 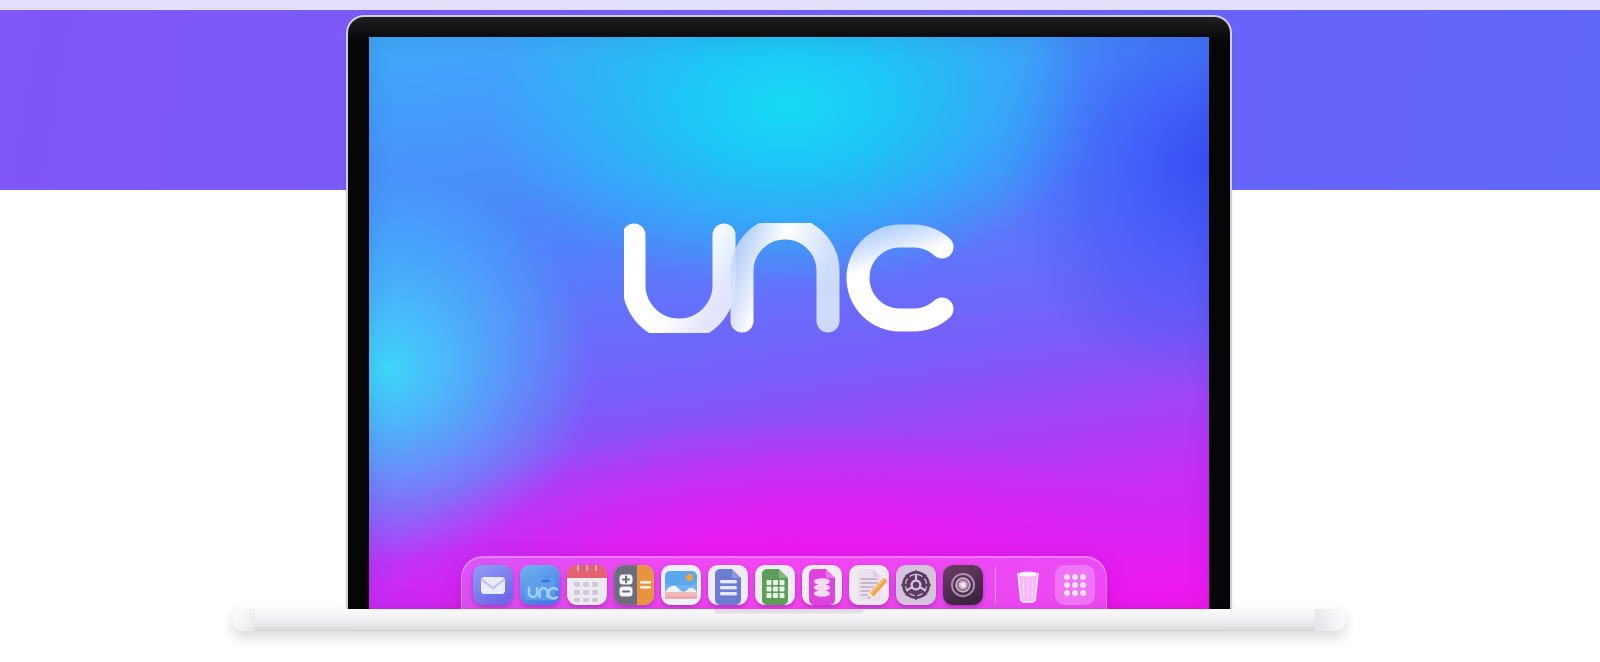 I want to click on unc-logo, so click(x=789, y=278).